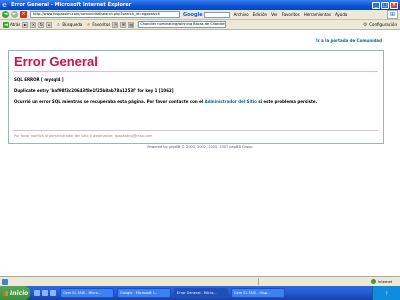 This screenshot has width=400, height=300. What do you see at coordinates (4, 4) in the screenshot?
I see `ie-logo-icon: e` at bounding box center [4, 4].